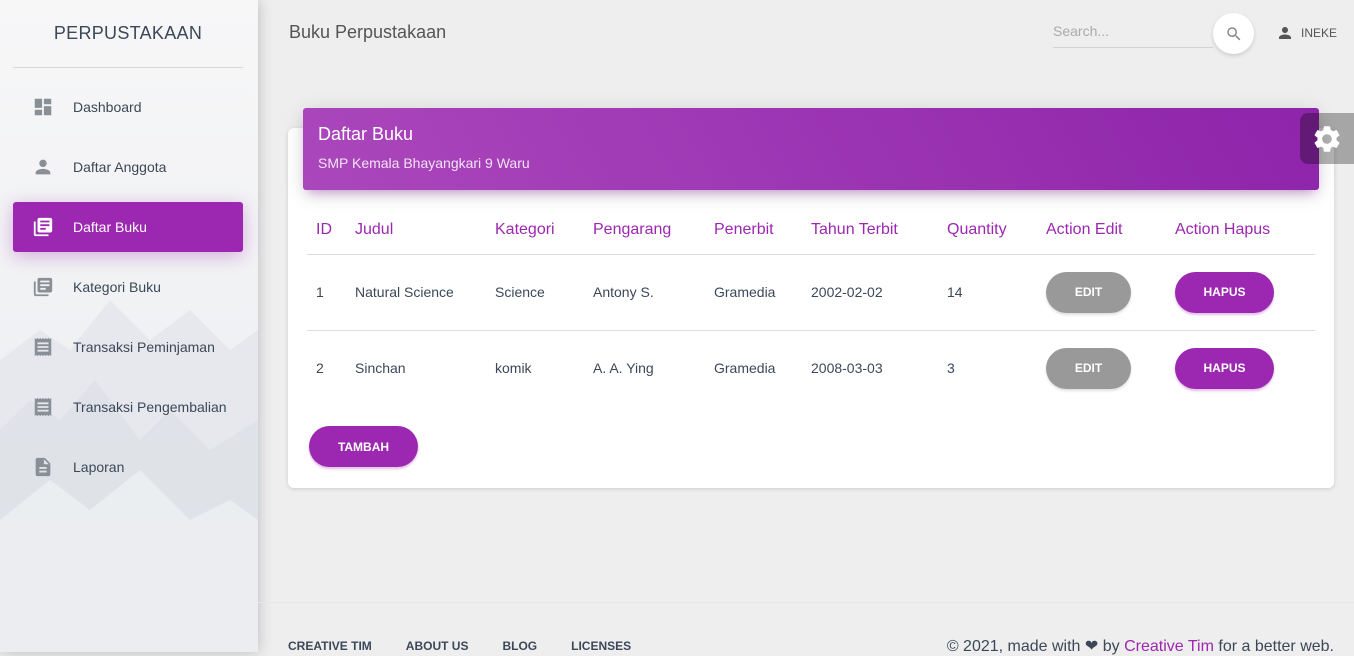 Image resolution: width=1354 pixels, height=656 pixels. What do you see at coordinates (150, 407) in the screenshot?
I see `sidebar-item-label: Transaksi Pengembalian` at bounding box center [150, 407].